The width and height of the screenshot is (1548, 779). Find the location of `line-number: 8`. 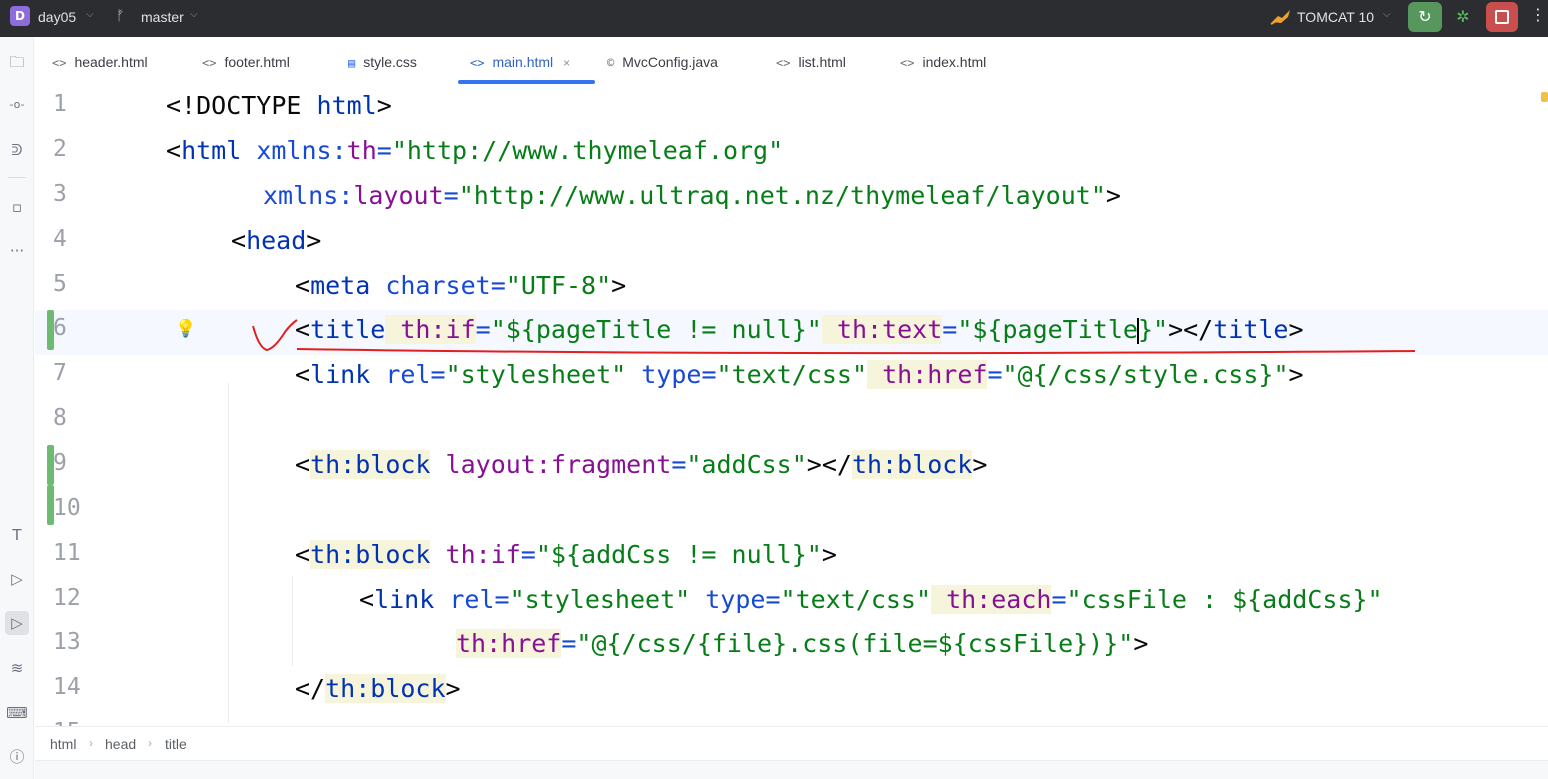

line-number: 8 is located at coordinates (60, 418).